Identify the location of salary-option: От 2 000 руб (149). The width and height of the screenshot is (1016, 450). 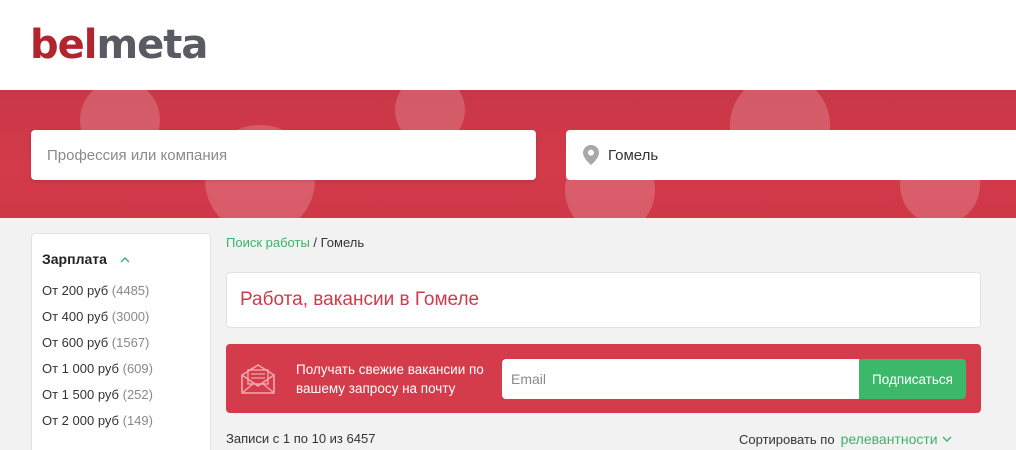
(97, 425).